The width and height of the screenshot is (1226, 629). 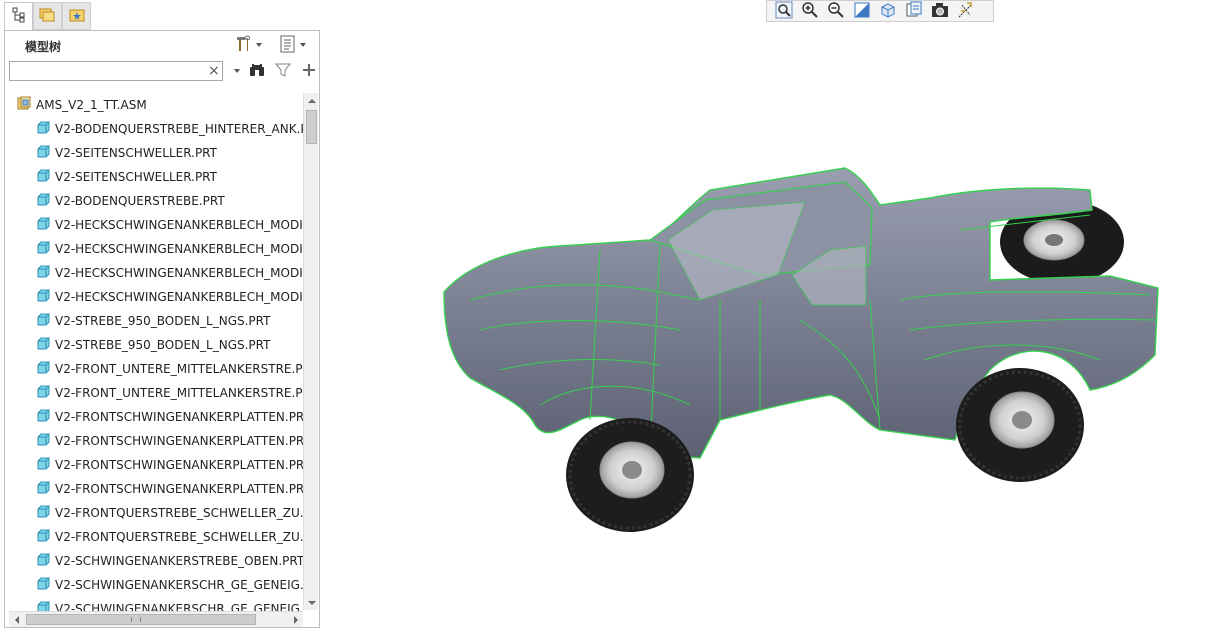 I want to click on tree-node: V2-BODENQUERSTREBE_HINTERER_ANK.P, so click(x=156, y=129).